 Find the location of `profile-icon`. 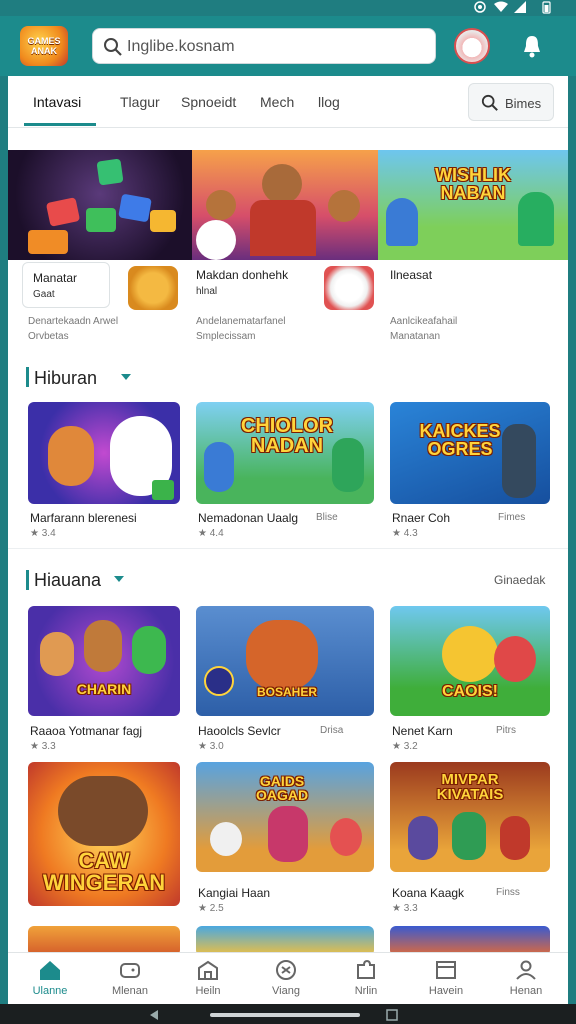

profile-icon is located at coordinates (526, 970).